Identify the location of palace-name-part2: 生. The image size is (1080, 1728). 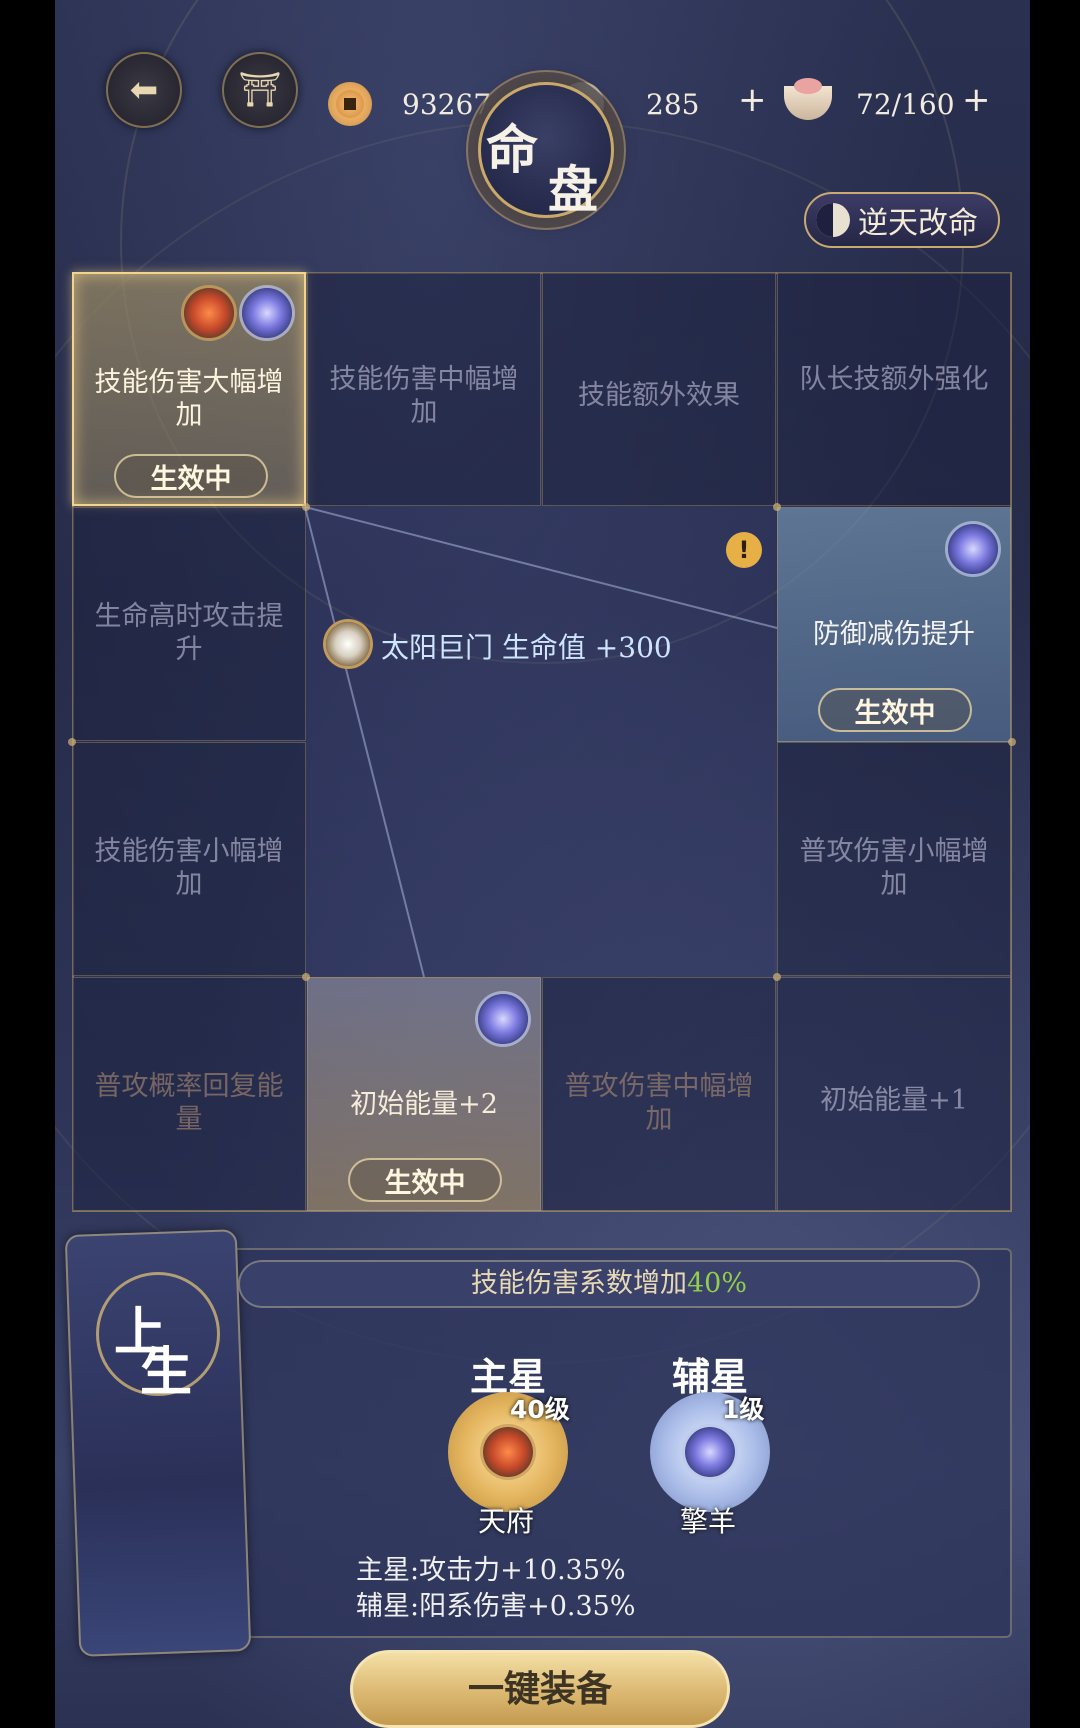
(166, 1372).